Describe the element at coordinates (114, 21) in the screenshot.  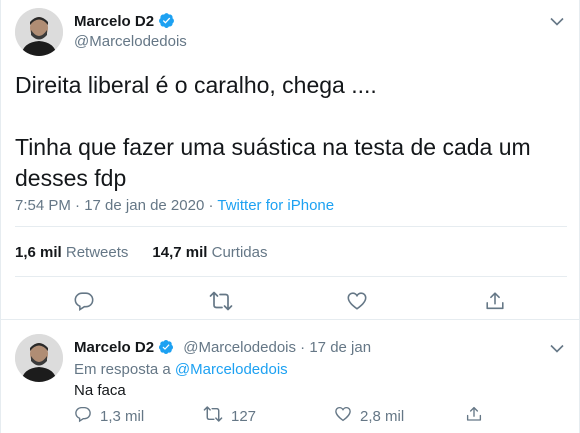
I see `author-name-text: Marcelo D2` at that location.